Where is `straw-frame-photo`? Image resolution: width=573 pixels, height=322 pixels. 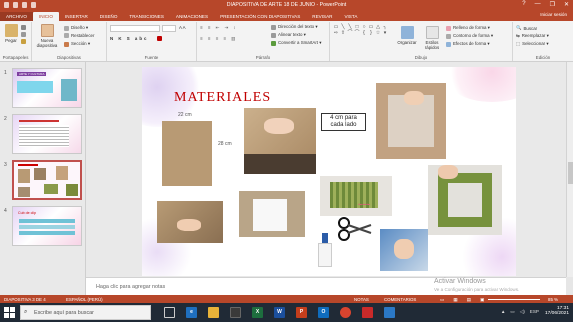 straw-frame-photo is located at coordinates (465, 200).